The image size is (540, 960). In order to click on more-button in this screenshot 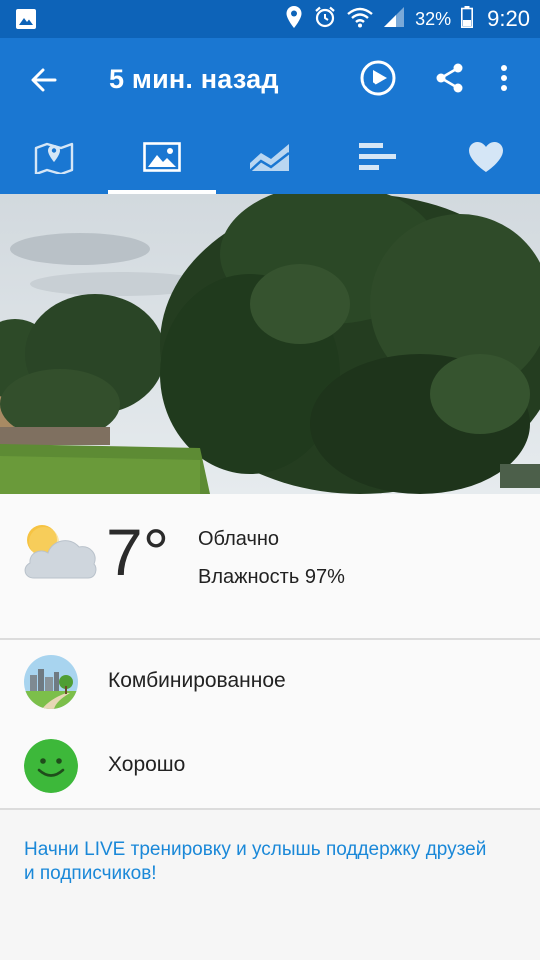, I will do `click(504, 80)`.